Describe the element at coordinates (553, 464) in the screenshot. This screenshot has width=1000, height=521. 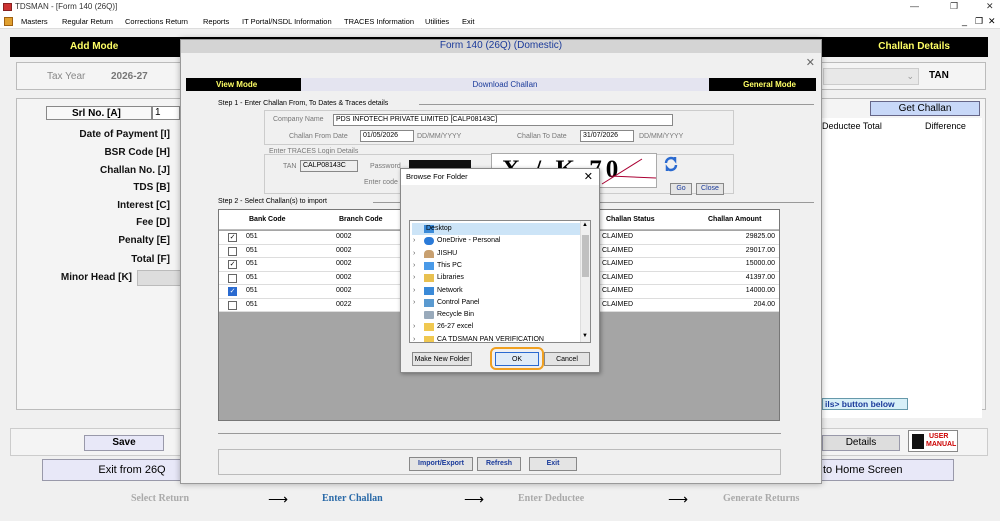
I see `exit-dialog-button: Exit` at that location.